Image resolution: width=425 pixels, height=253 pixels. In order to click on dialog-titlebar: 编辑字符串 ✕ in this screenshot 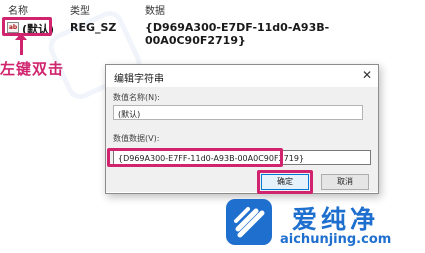, I will do `click(242, 76)`.